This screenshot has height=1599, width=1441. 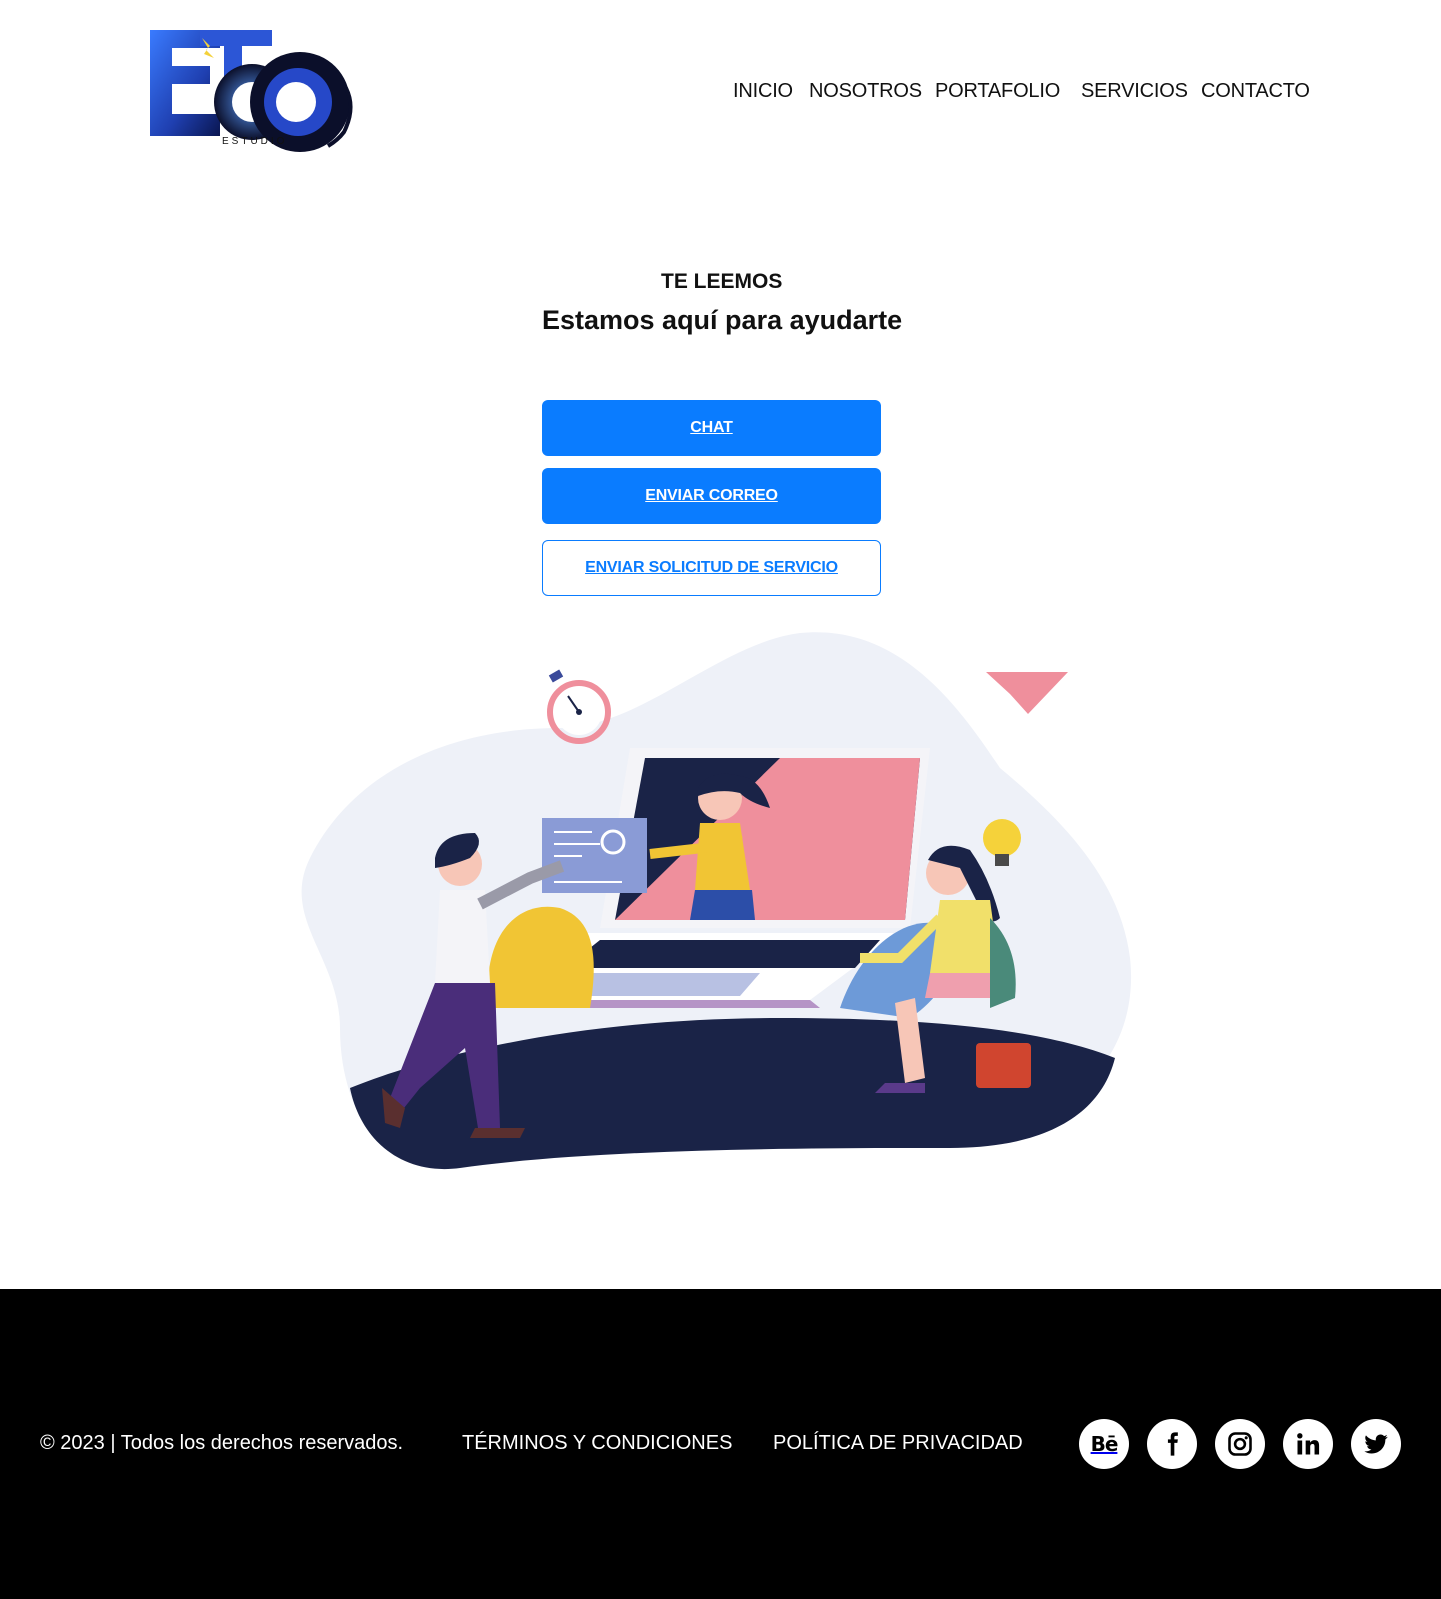 I want to click on page-title: Estamos aquí para ayudarte, so click(x=722, y=320).